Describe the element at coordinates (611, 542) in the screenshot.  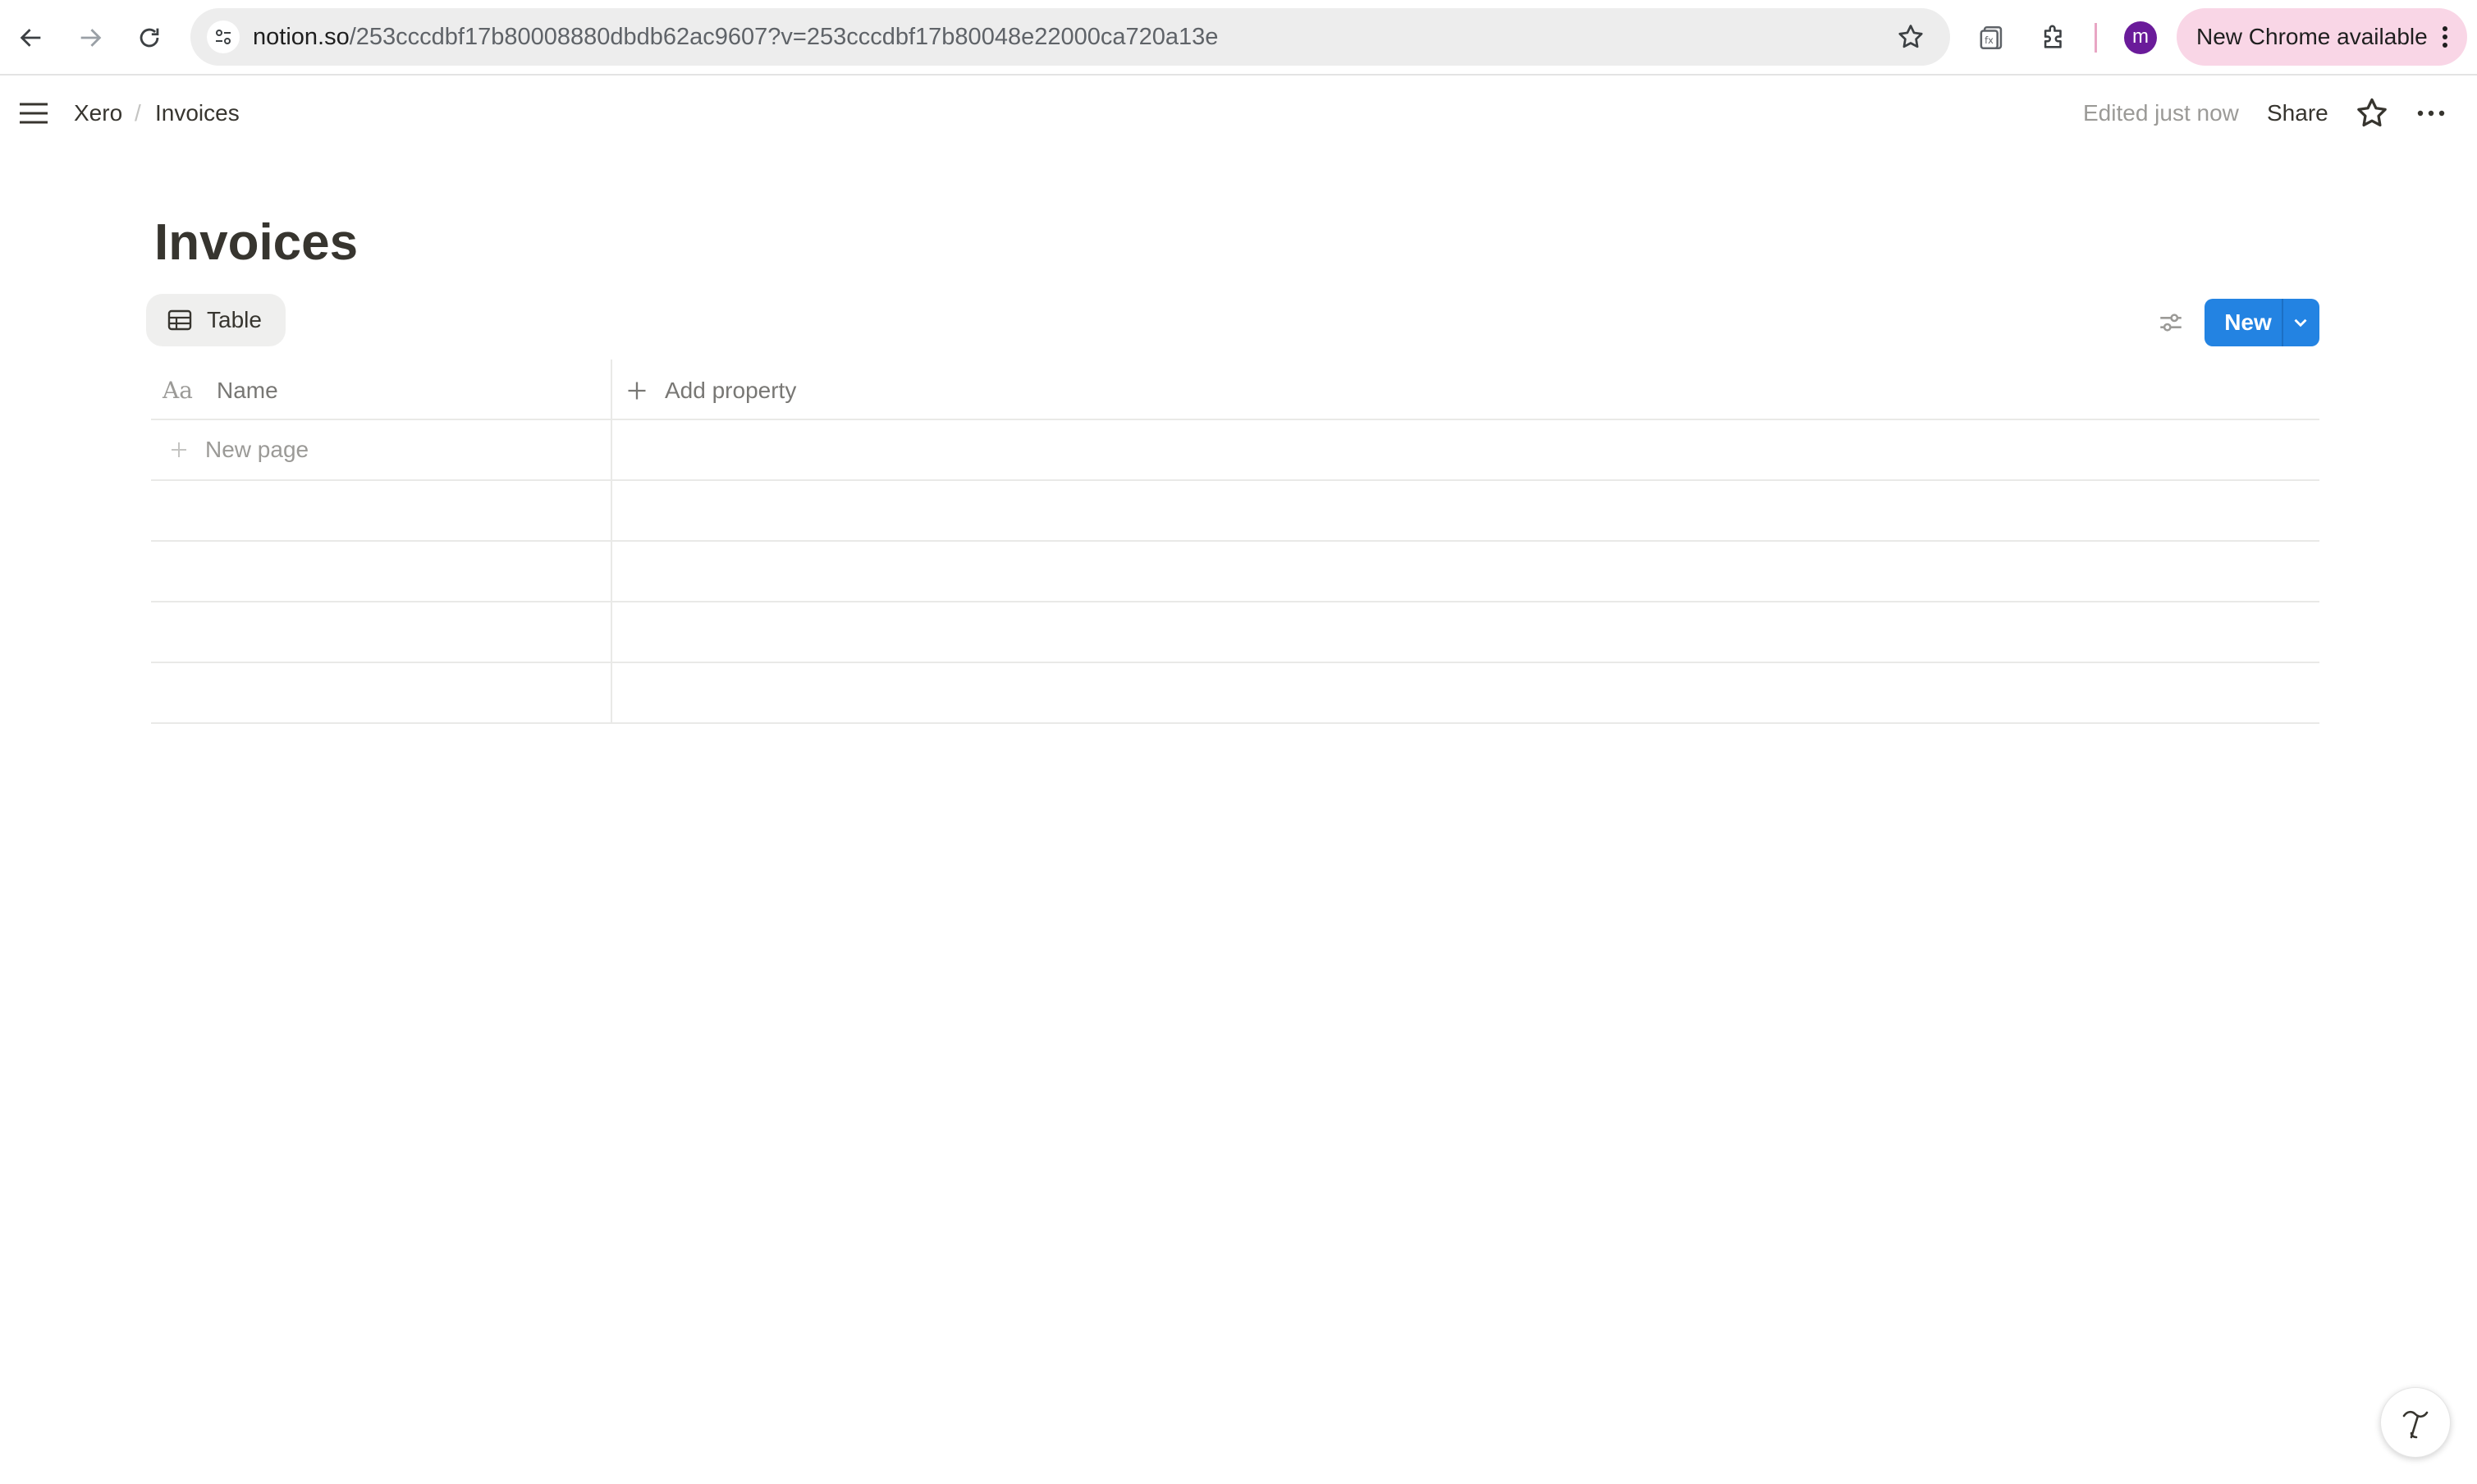
I see `column-divider` at that location.